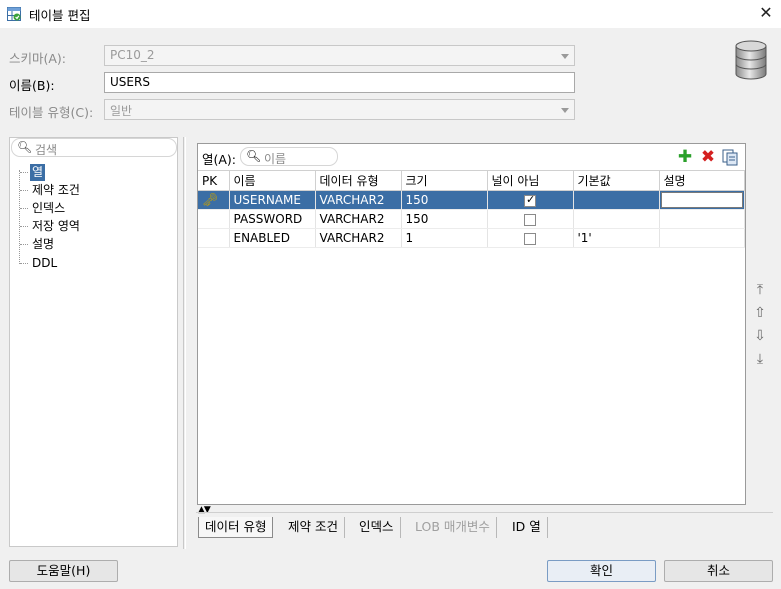 The width and height of the screenshot is (781, 589). What do you see at coordinates (32, 85) in the screenshot?
I see `name-label: 이름(B):` at bounding box center [32, 85].